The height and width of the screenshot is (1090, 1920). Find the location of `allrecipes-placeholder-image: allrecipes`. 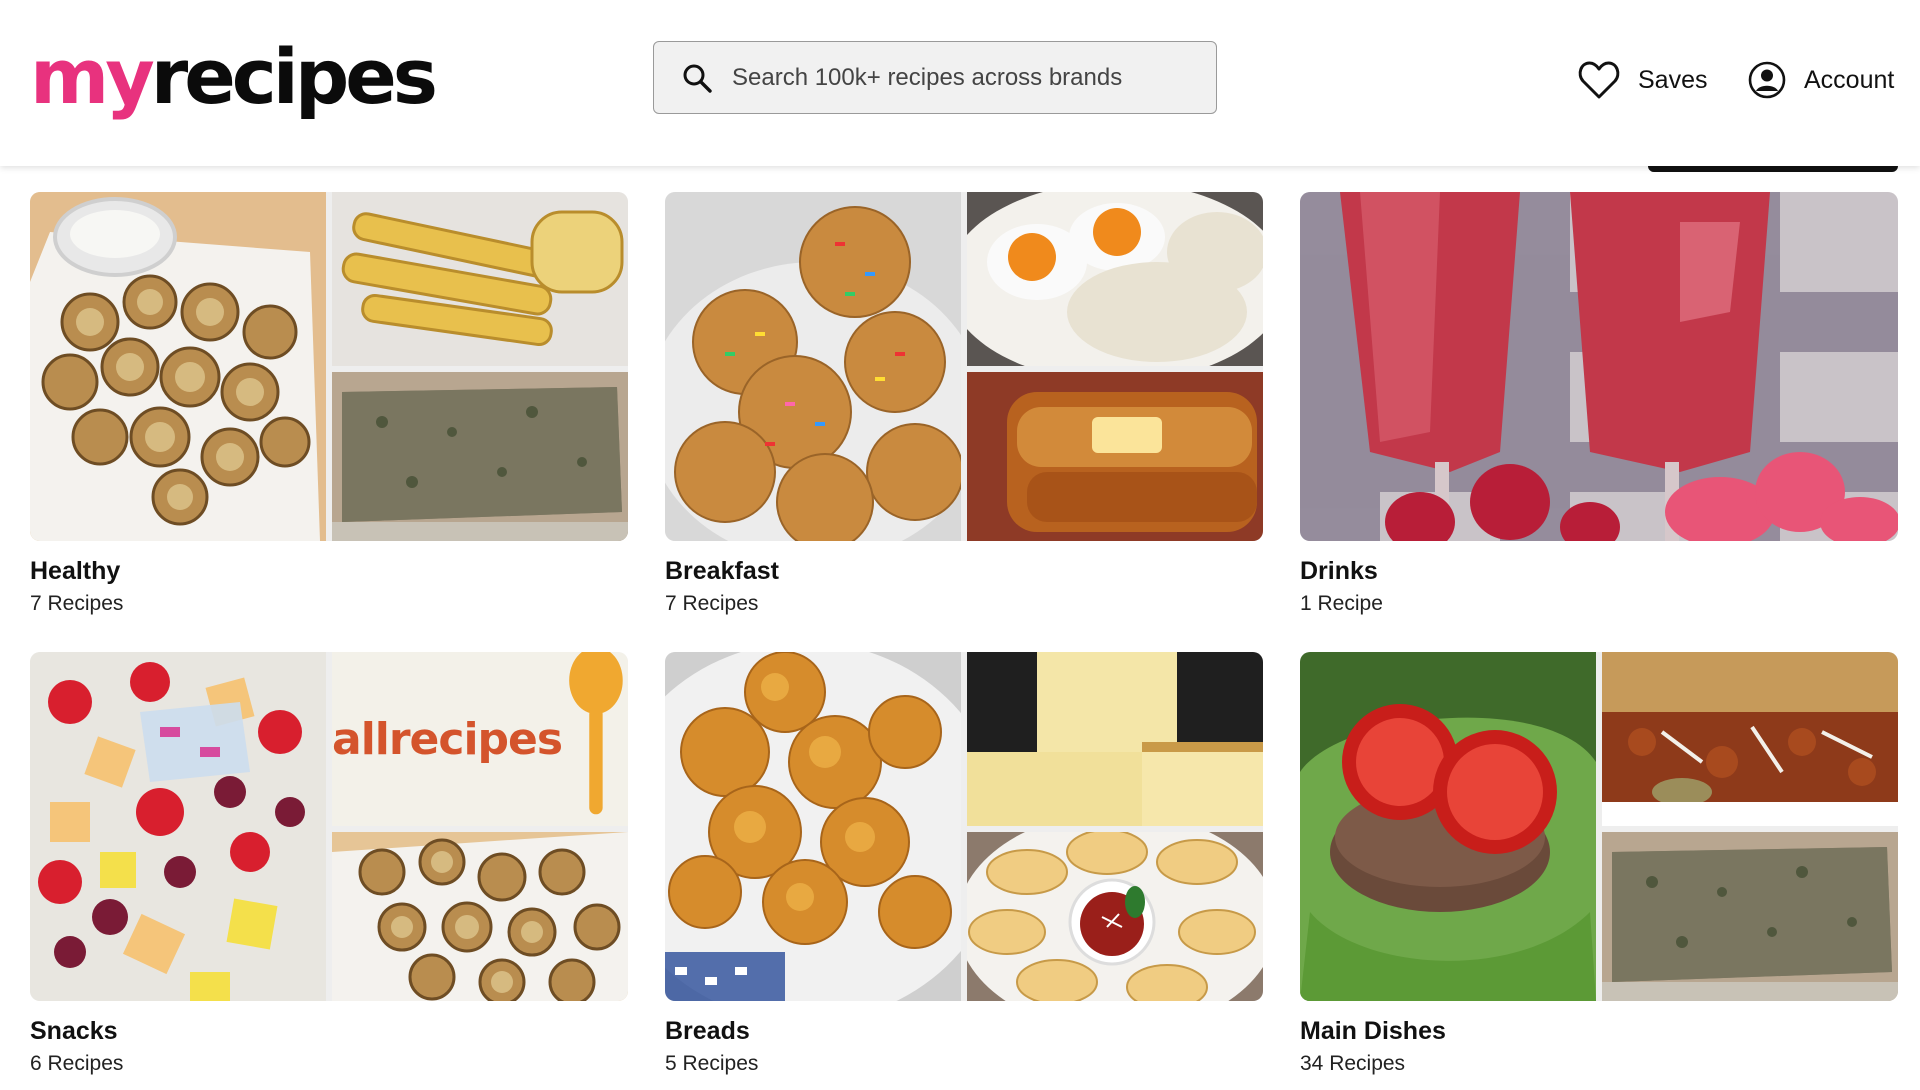

allrecipes-placeholder-image: allrecipes is located at coordinates (480, 739).